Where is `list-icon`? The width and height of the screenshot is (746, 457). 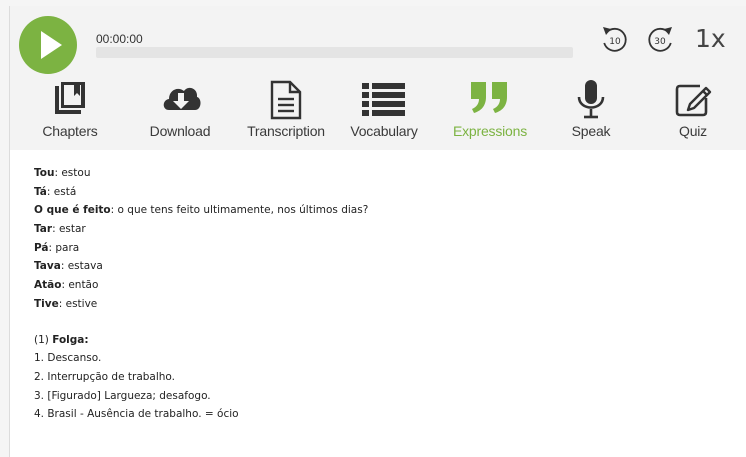 list-icon is located at coordinates (383, 99).